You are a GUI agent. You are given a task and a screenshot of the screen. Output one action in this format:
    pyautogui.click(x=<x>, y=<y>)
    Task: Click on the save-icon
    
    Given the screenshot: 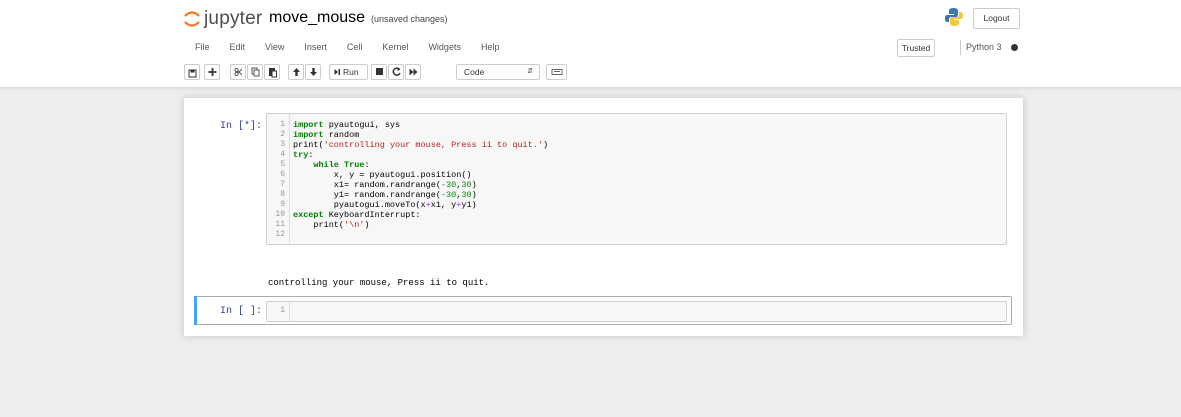 What is the action you would take?
    pyautogui.click(x=192, y=72)
    